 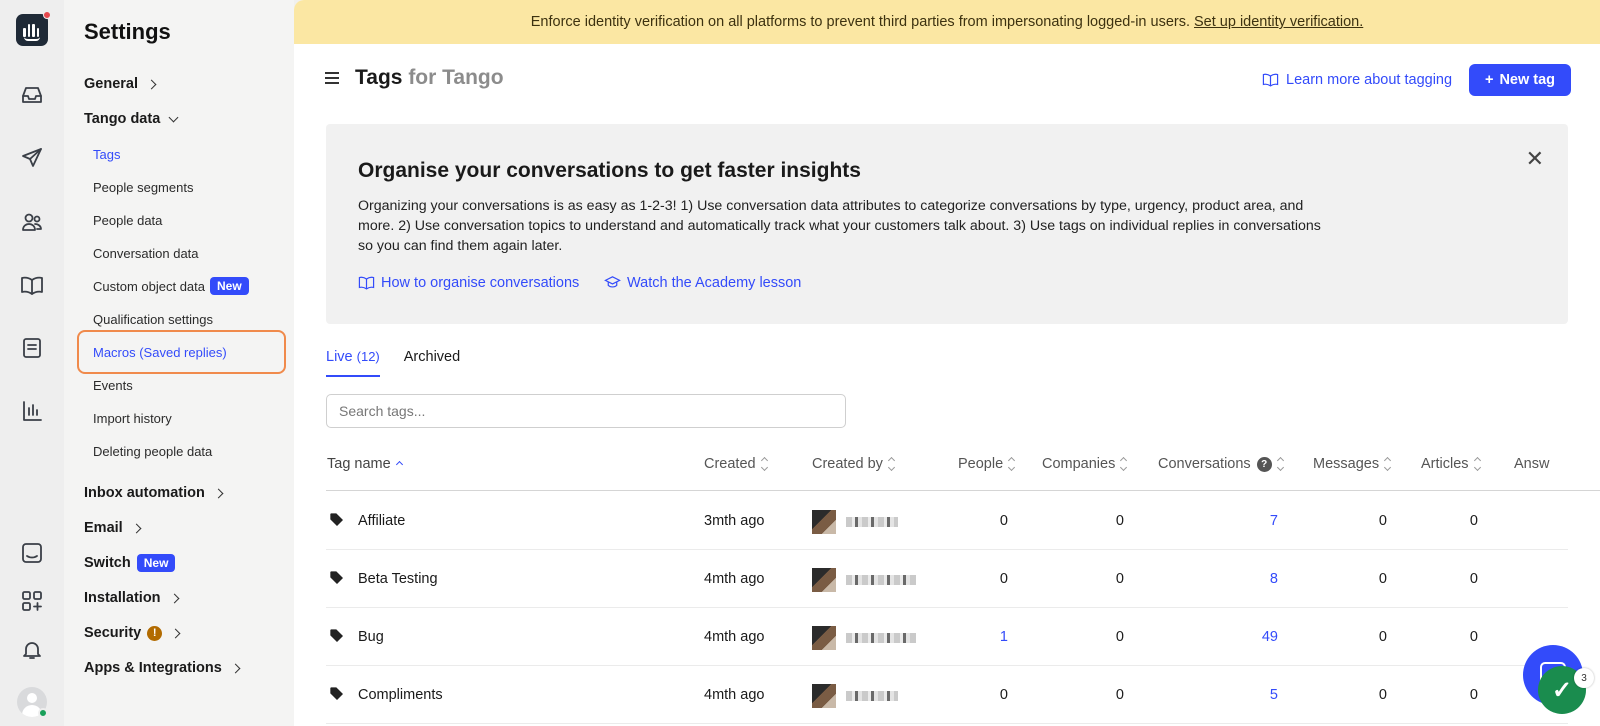 I want to click on sidebar-section-switch: Switch New, so click(x=130, y=563).